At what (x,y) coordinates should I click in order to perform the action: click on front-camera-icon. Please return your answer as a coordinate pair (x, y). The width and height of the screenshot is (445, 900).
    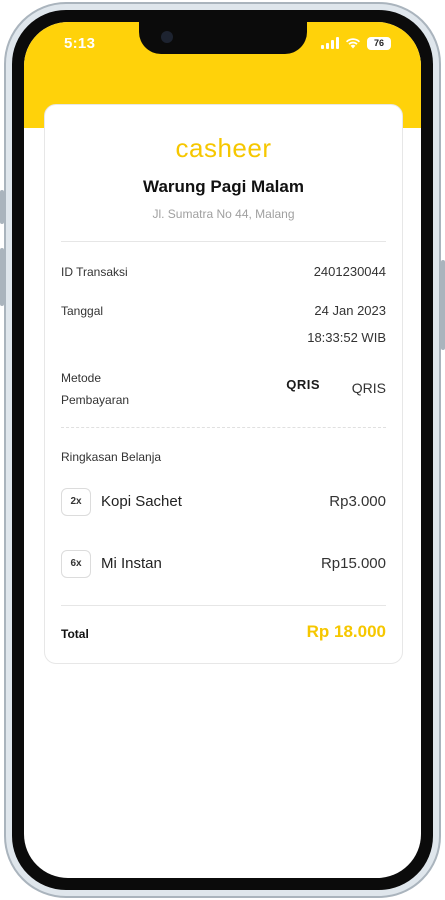
    Looking at the image, I should click on (167, 37).